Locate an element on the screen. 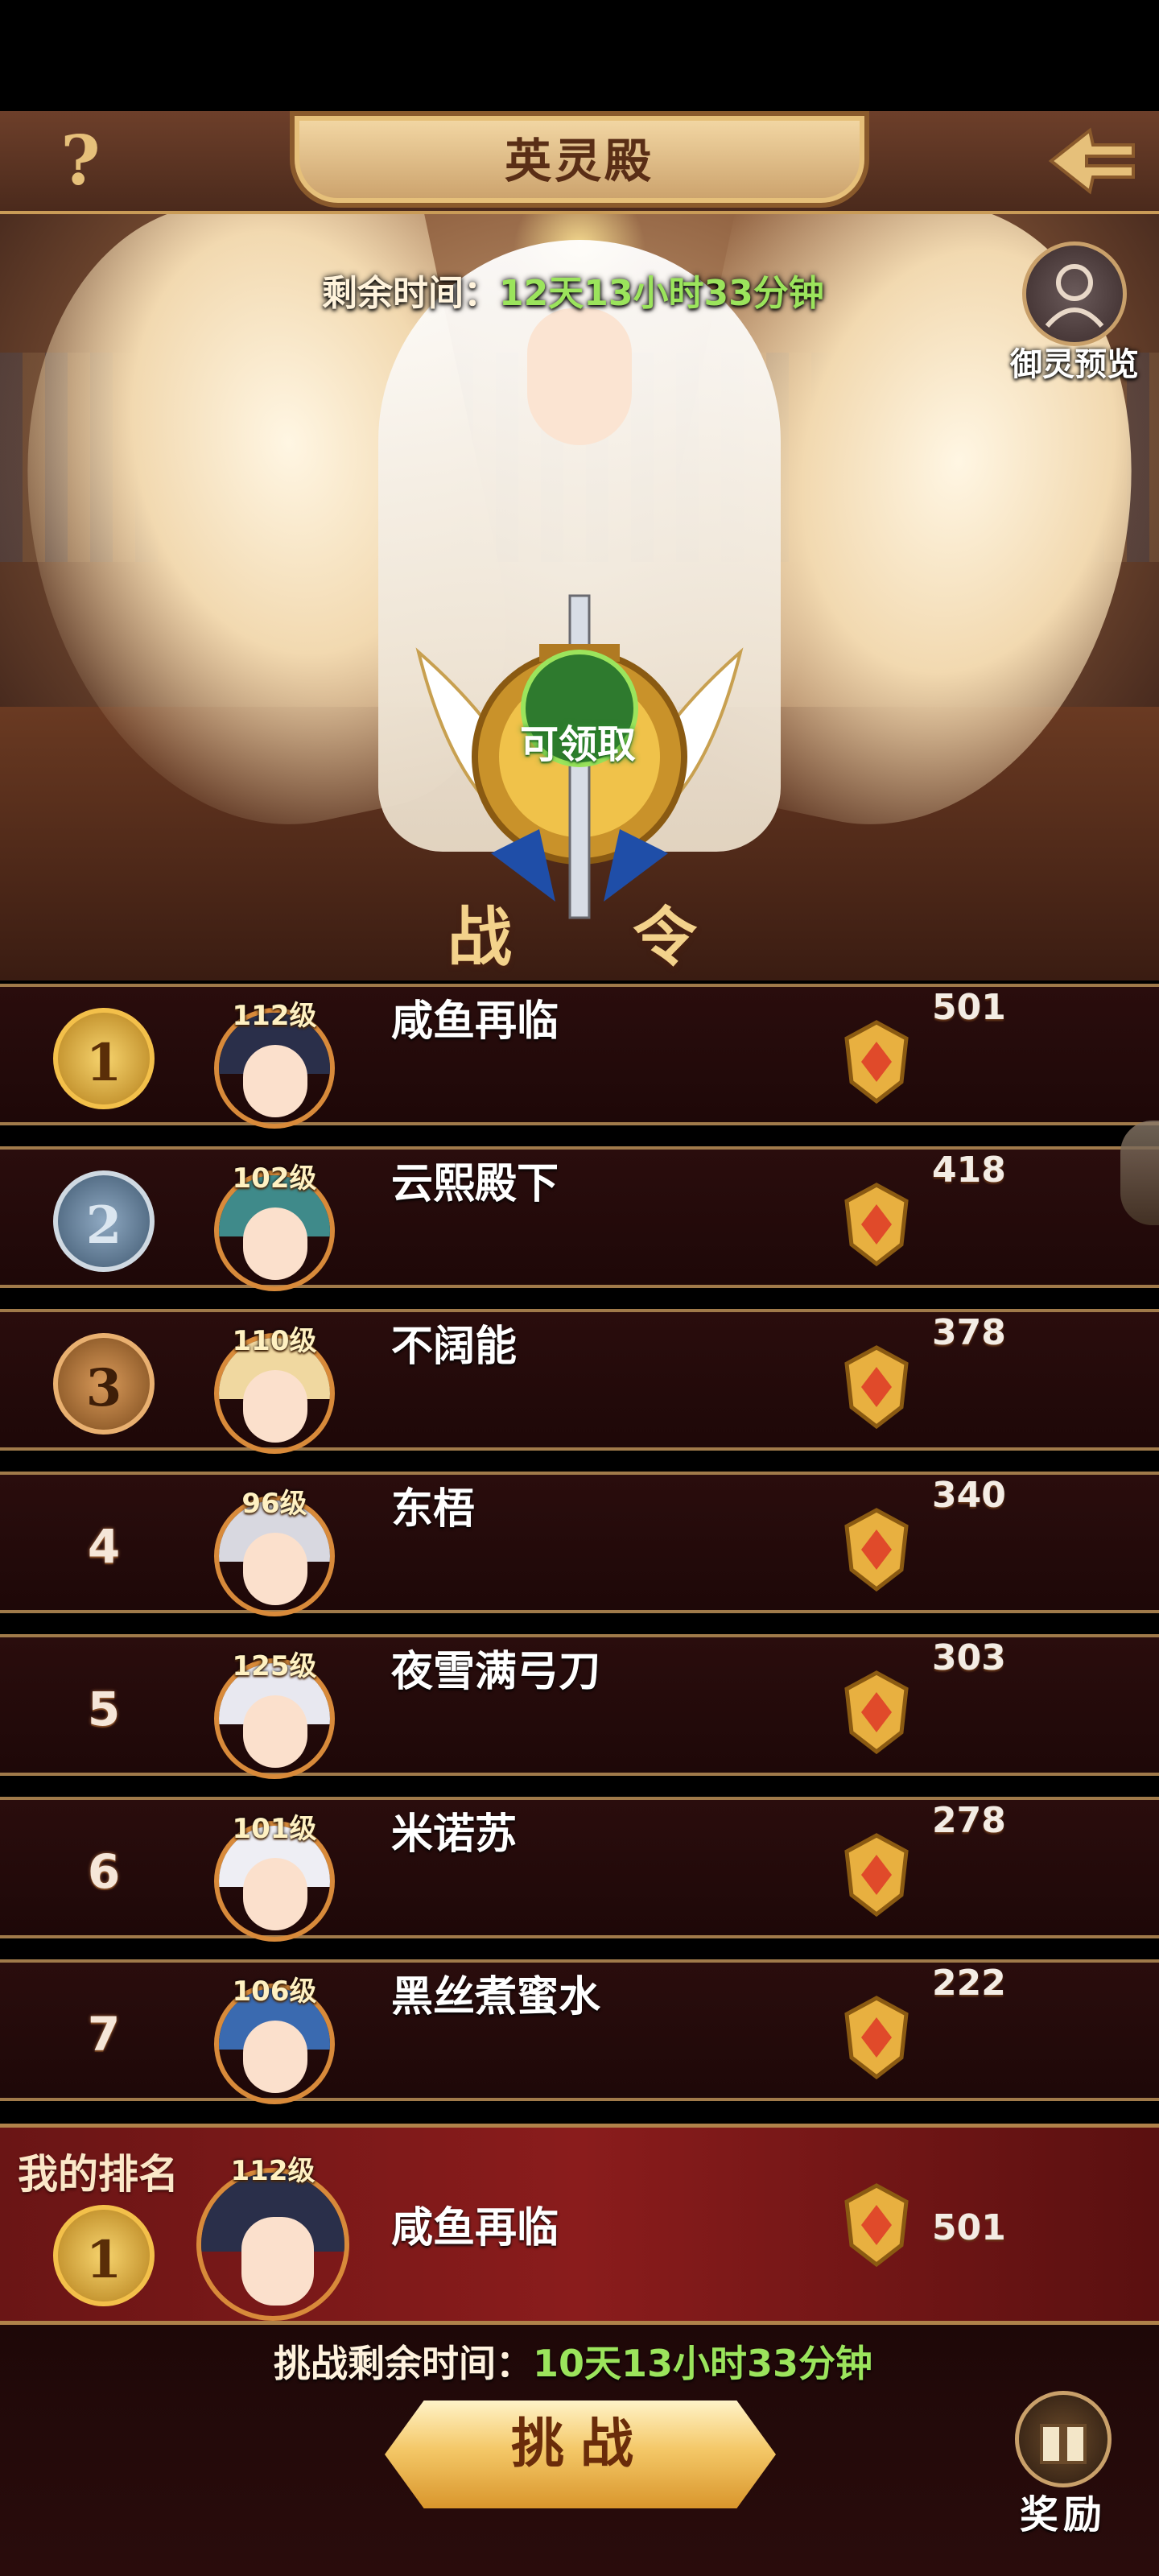 The height and width of the screenshot is (2576, 1159). level-badge: 102级 is located at coordinates (274, 1178).